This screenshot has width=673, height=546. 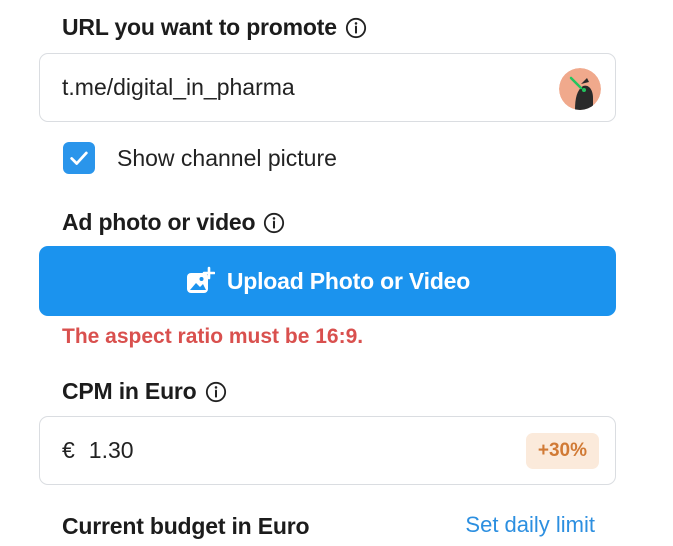 What do you see at coordinates (159, 222) in the screenshot?
I see `media-label-text: Ad photo or video` at bounding box center [159, 222].